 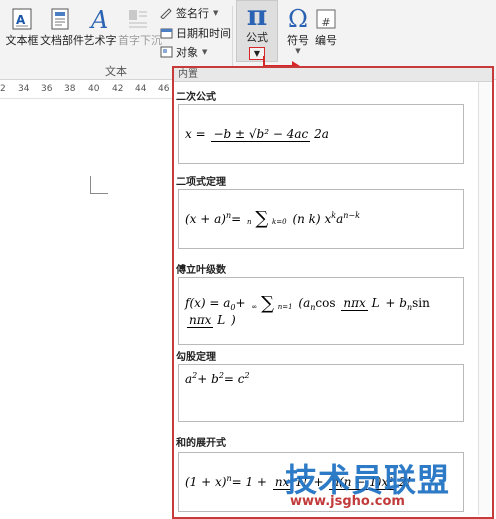 I want to click on dropcap-label: 首字下沉, so click(x=140, y=40).